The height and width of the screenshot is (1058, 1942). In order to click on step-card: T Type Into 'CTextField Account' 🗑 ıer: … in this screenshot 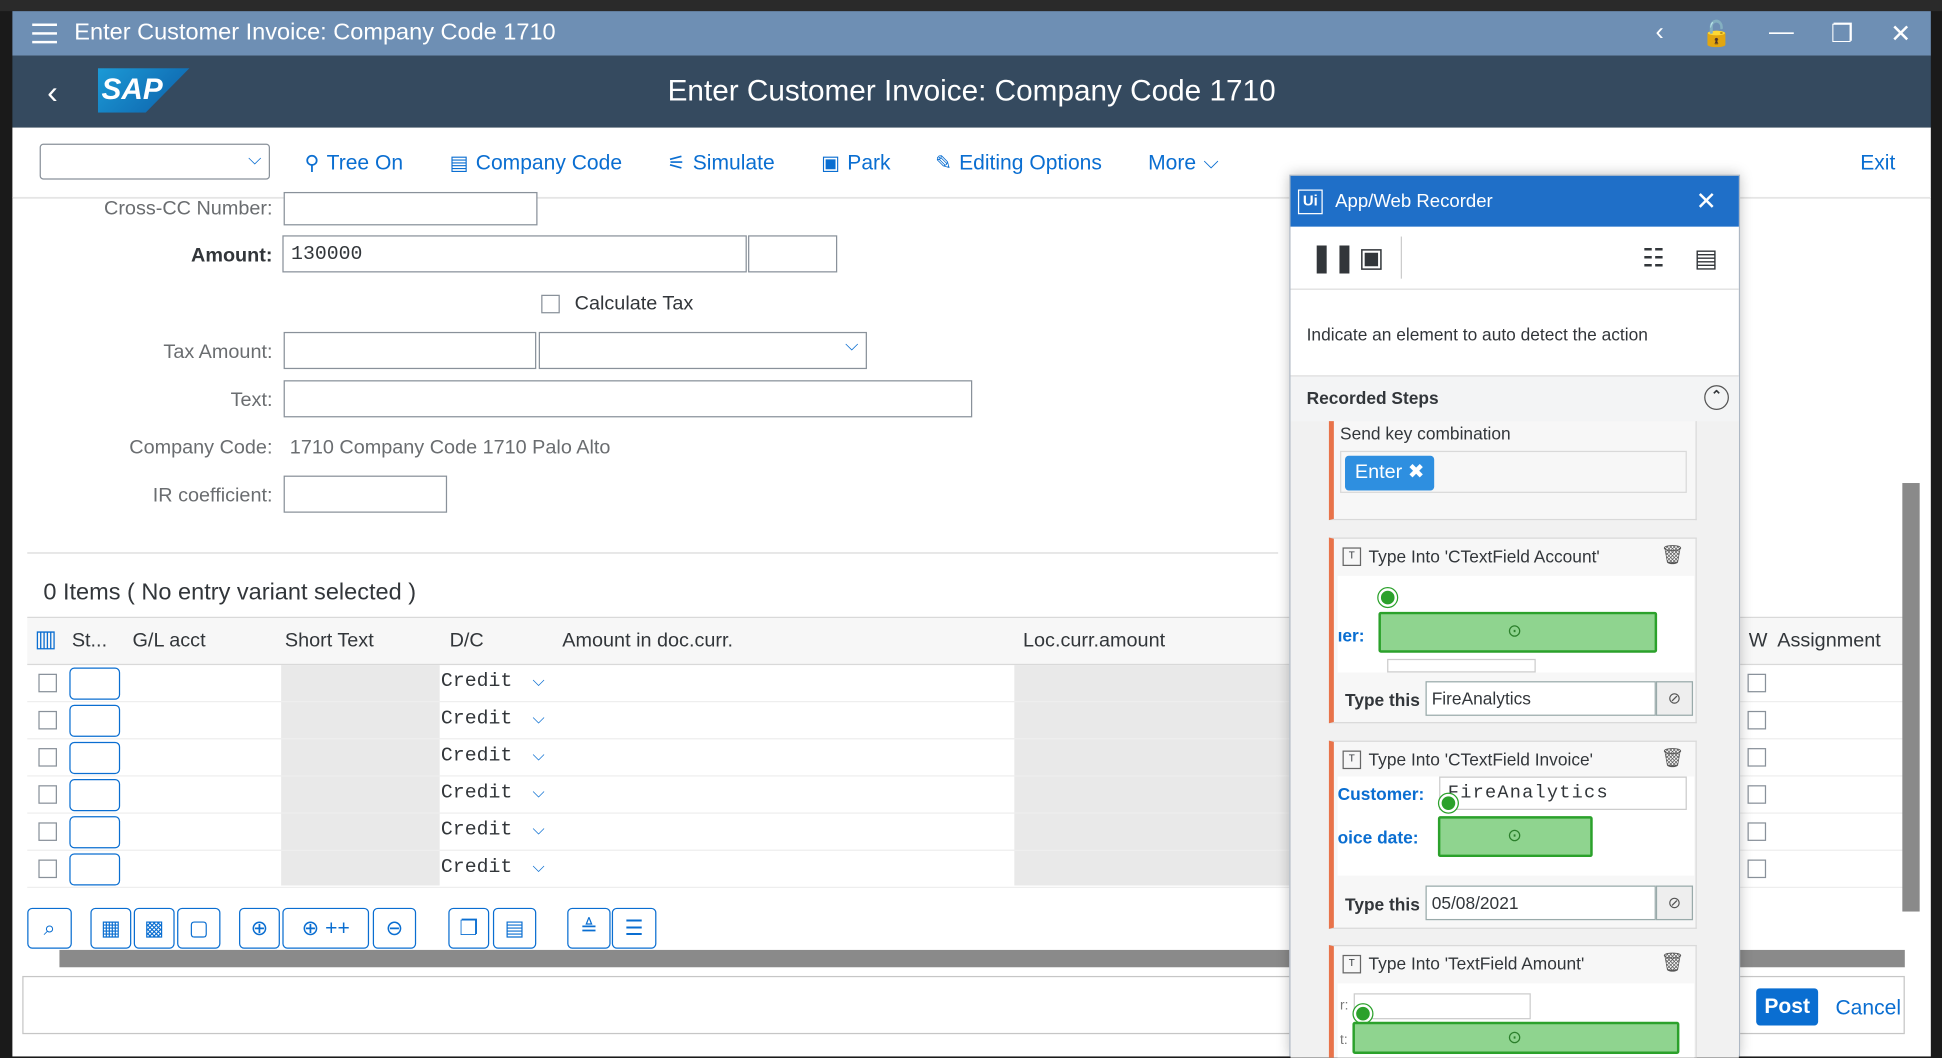, I will do `click(1512, 630)`.